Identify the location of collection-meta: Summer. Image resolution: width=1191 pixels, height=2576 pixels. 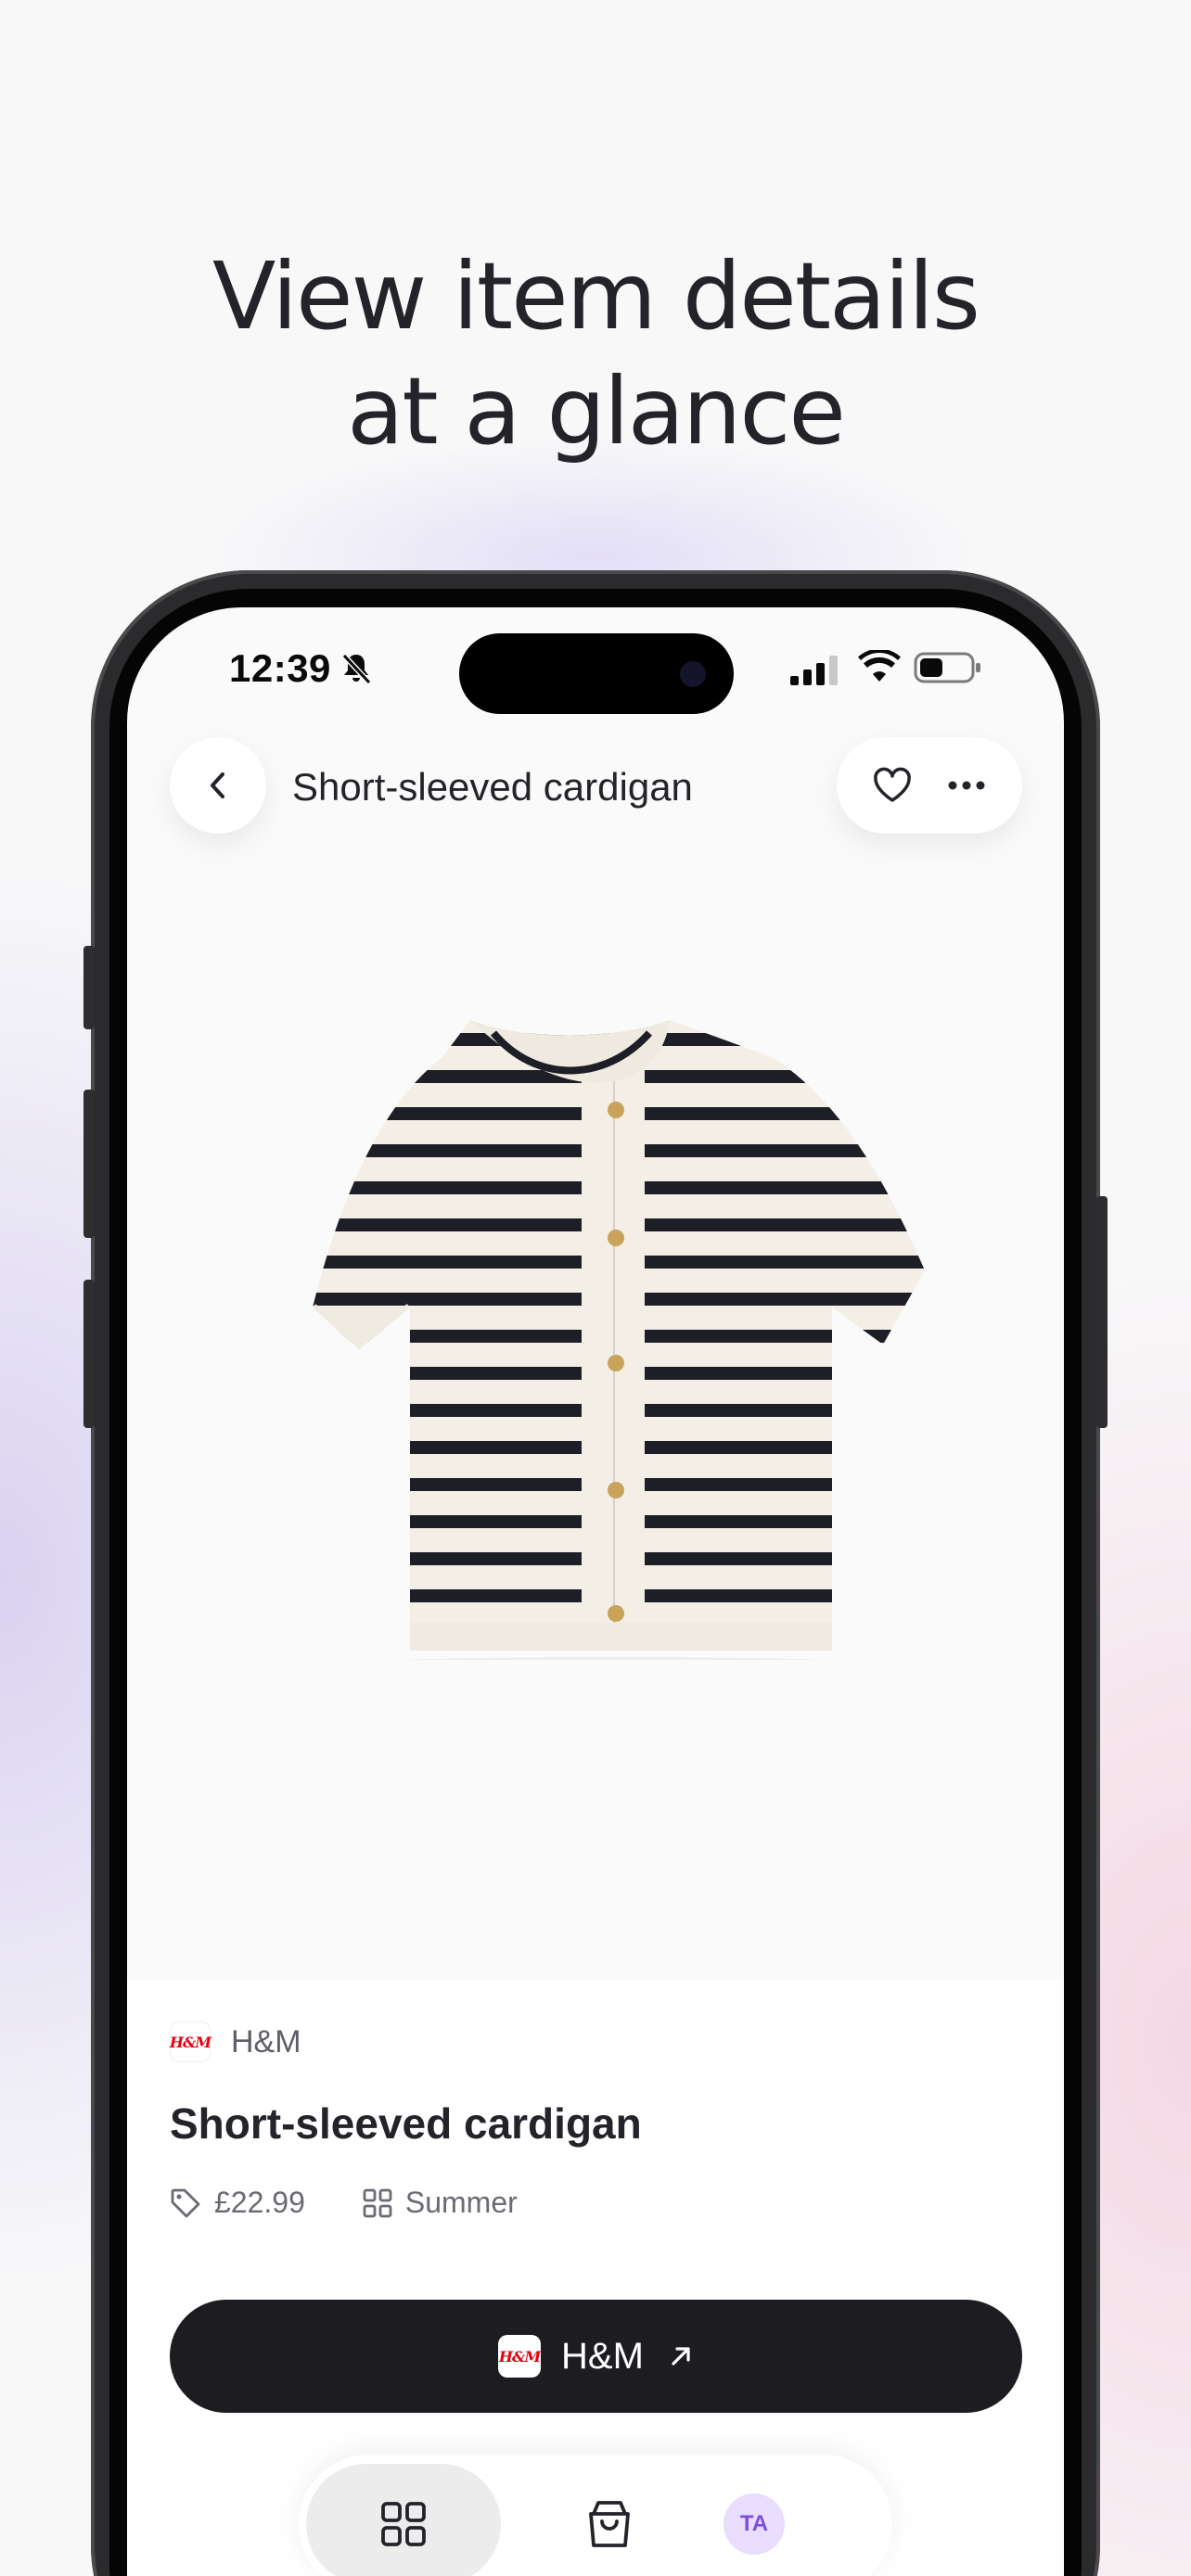
(440, 2203).